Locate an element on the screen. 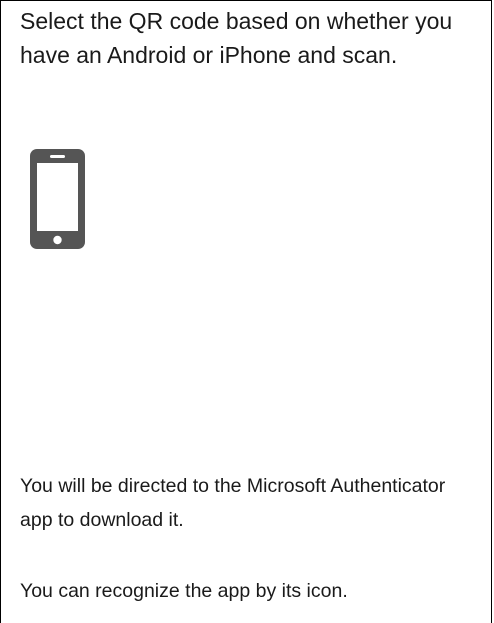  app-recognition-text: You can recognize the app by its icon. is located at coordinates (184, 591).